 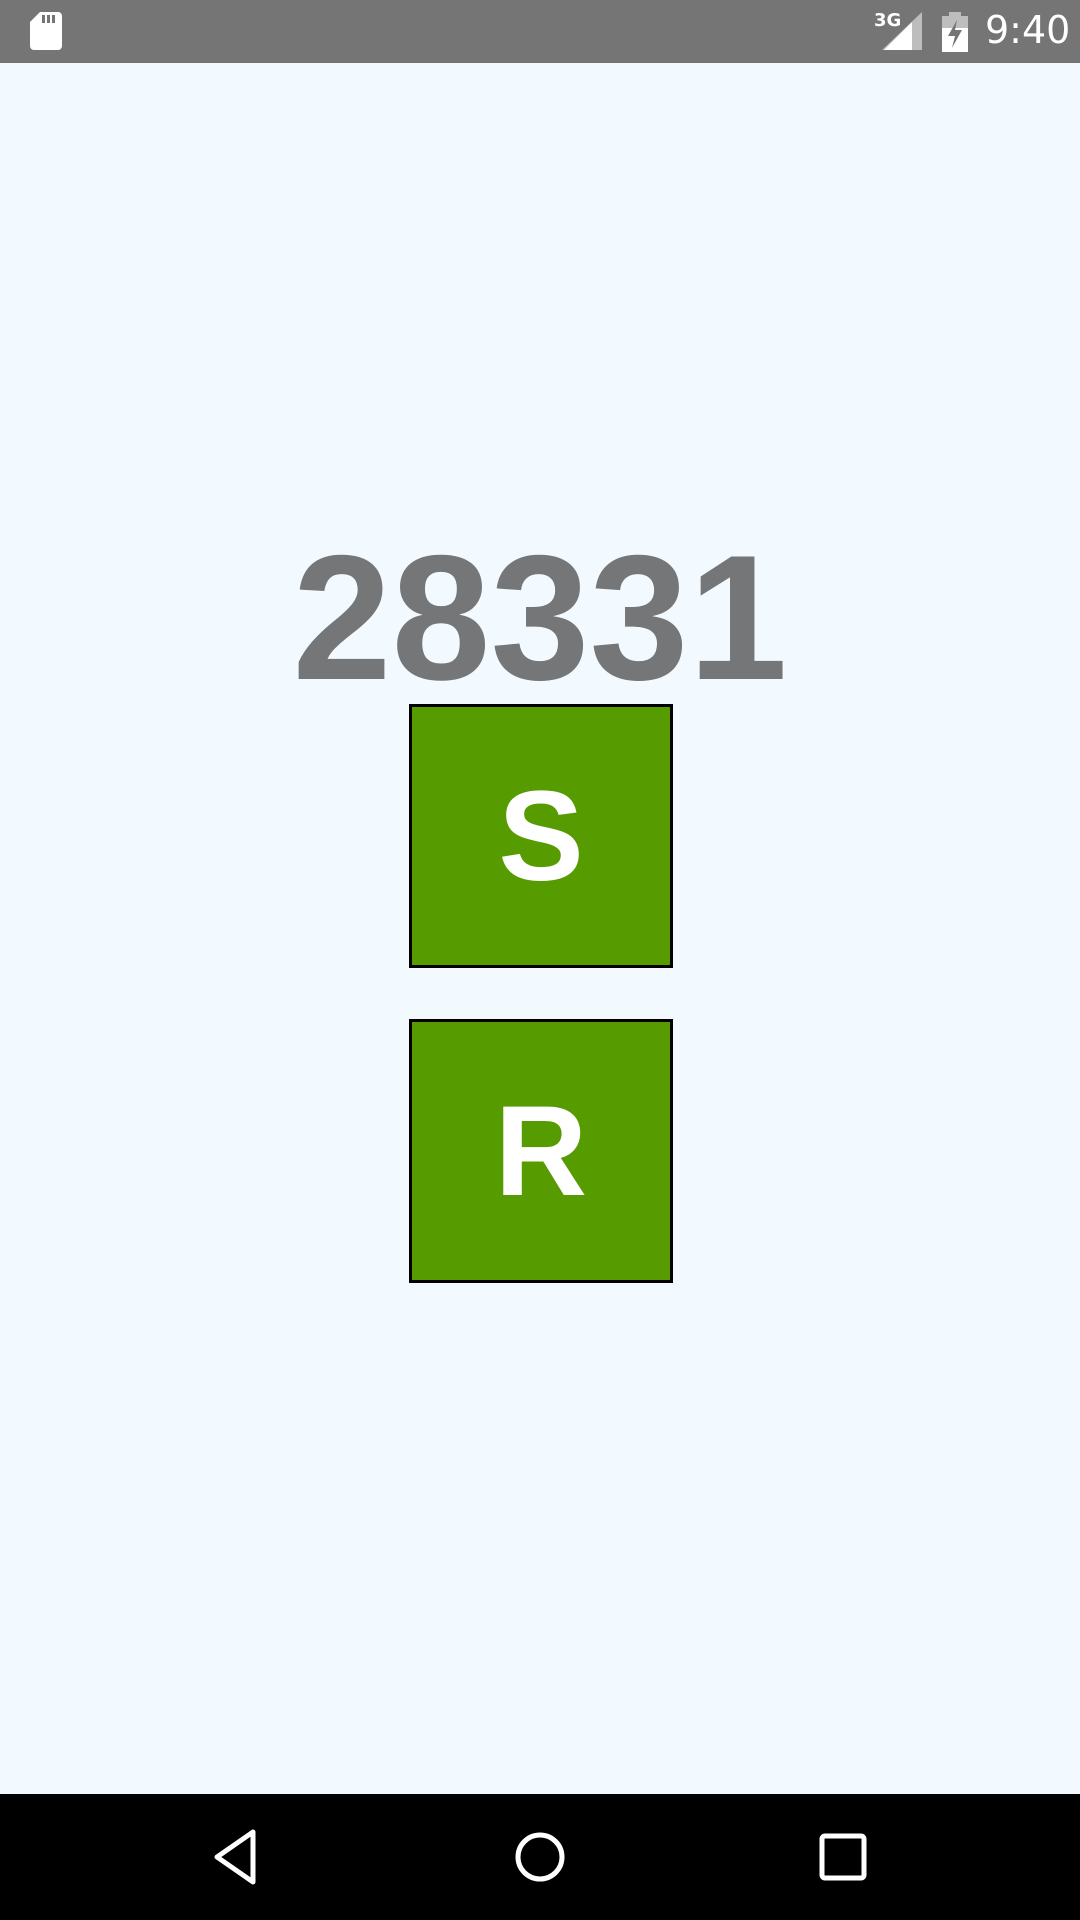 I want to click on counter-value: 28331, so click(x=540, y=617).